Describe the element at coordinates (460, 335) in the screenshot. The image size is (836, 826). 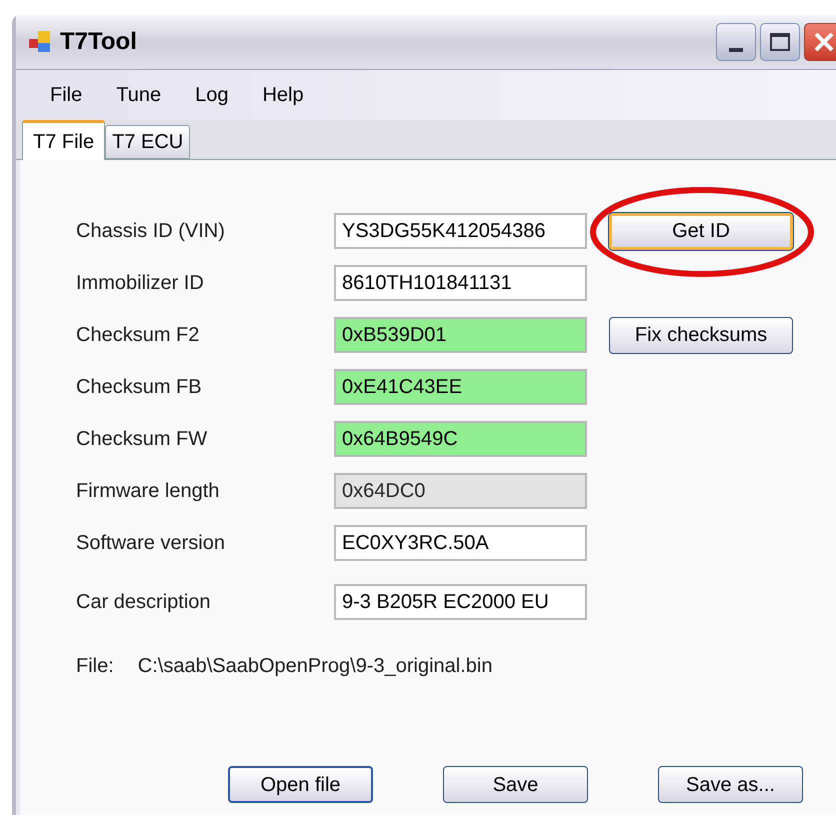
I see `text-field: 0xB539D01` at that location.